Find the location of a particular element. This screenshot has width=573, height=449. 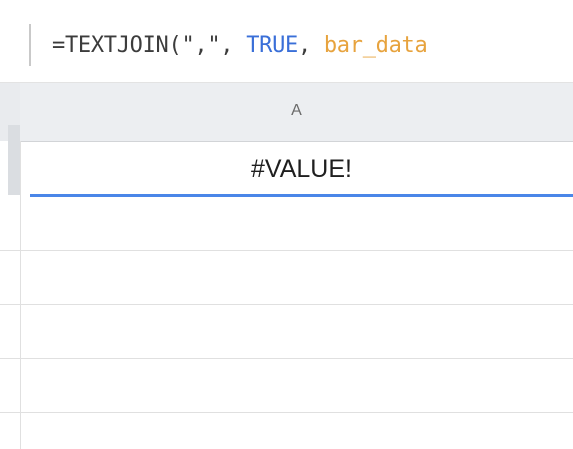

gutter-divider is located at coordinates (20, 295).